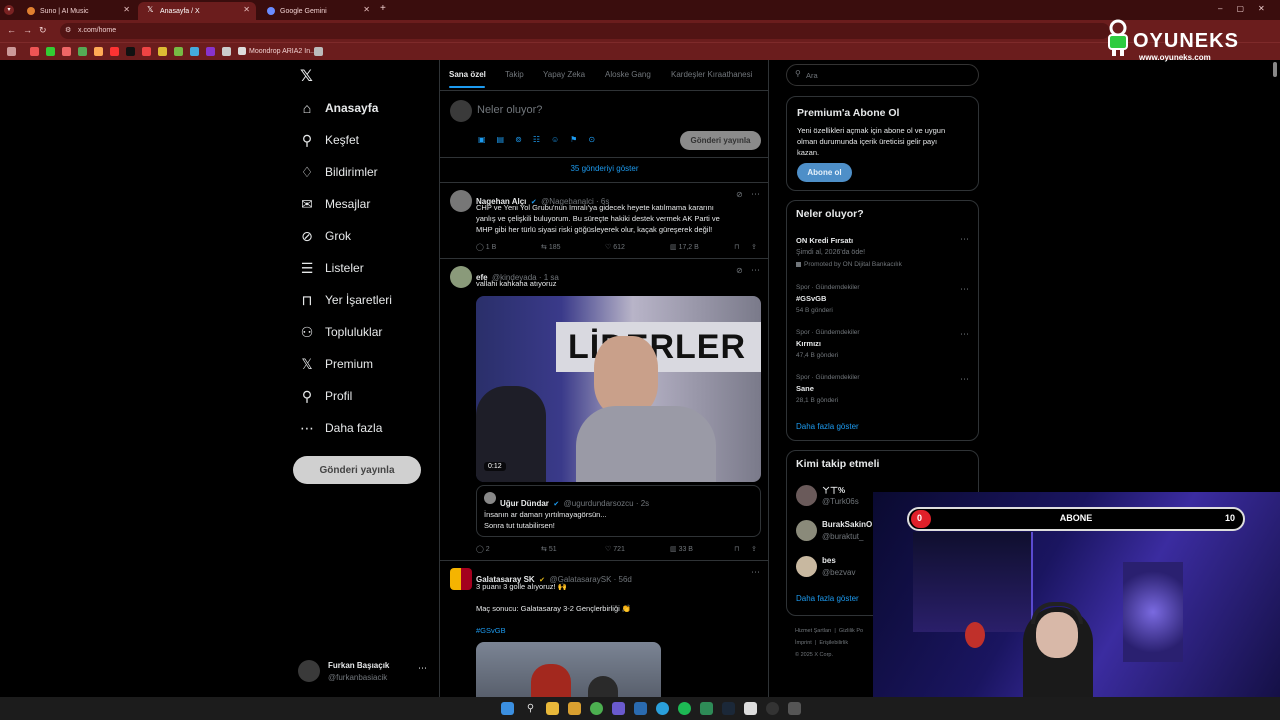 The image size is (1280, 720). I want to click on tab-kardesler: Kardeşler Kıraathanesi, so click(711, 74).